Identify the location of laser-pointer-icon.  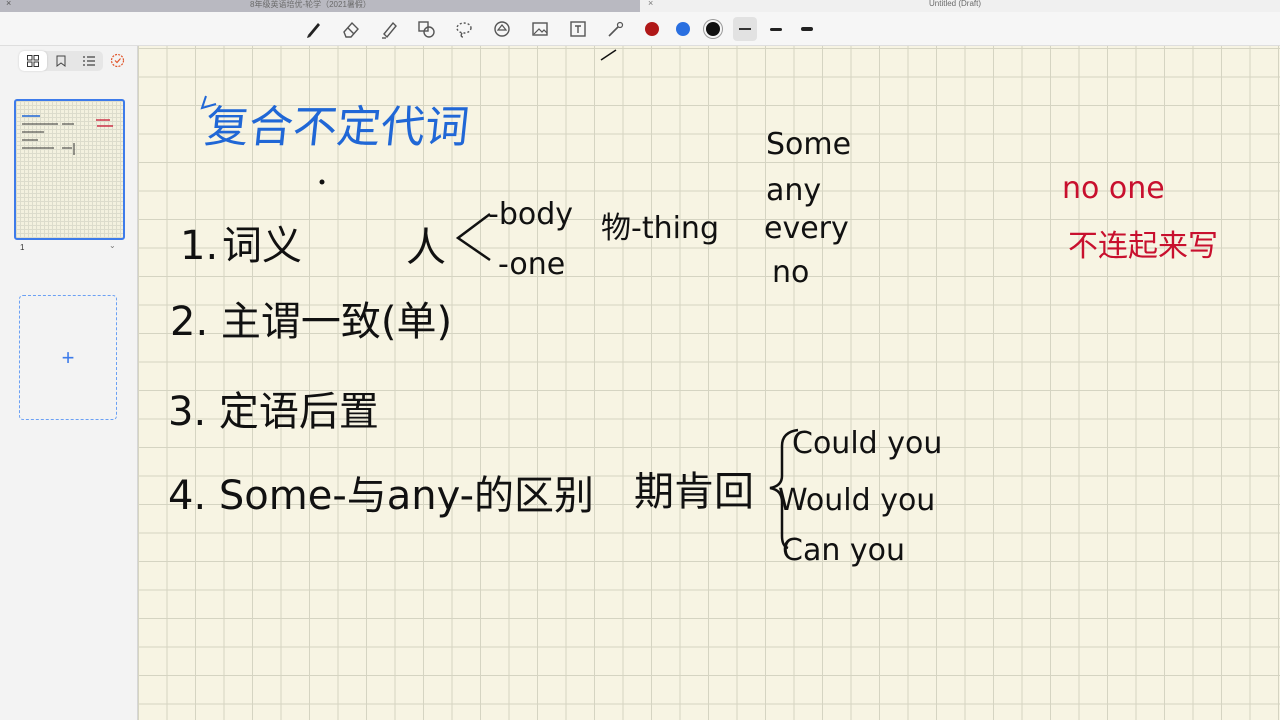
(616, 29).